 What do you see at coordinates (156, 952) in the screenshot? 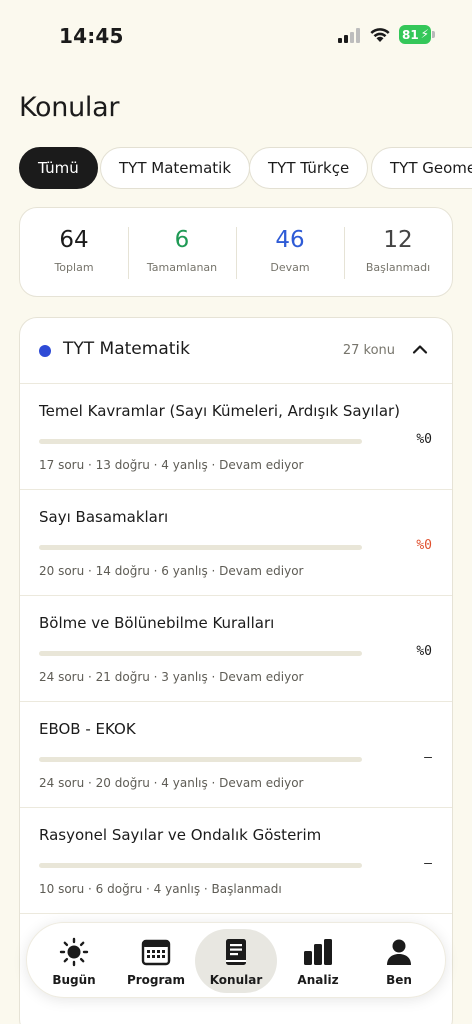
I see `calendar-icon` at bounding box center [156, 952].